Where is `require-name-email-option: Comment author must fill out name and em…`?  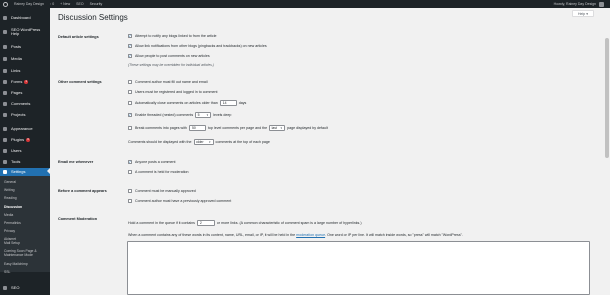
require-name-email-option: Comment author must fill out name and em… is located at coordinates (168, 82).